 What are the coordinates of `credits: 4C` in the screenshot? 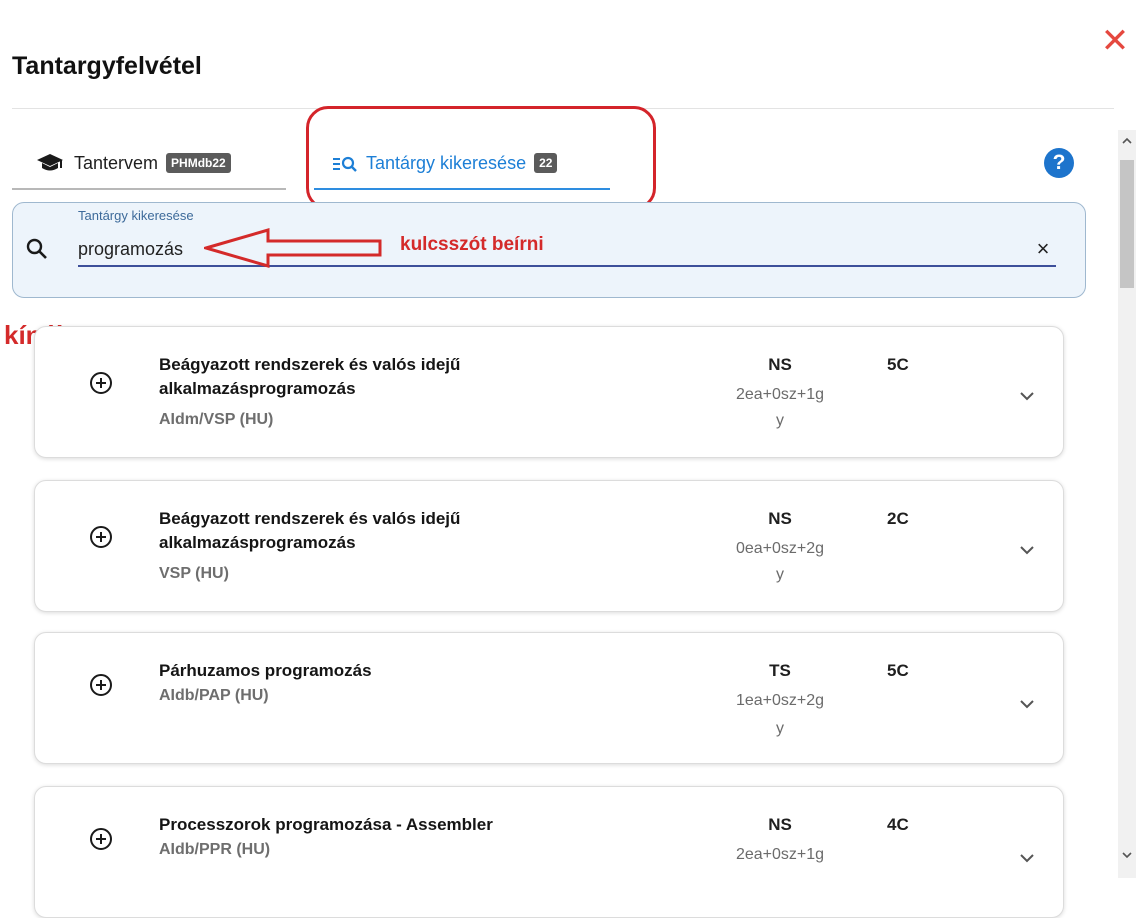 It's located at (898, 824).